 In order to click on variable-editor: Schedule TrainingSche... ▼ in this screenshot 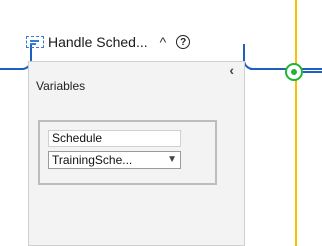, I will do `click(127, 152)`.